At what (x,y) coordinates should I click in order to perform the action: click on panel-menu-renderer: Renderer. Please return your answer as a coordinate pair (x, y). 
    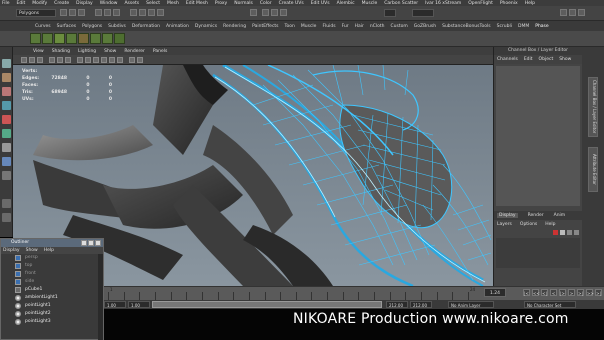
    Looking at the image, I should click on (134, 51).